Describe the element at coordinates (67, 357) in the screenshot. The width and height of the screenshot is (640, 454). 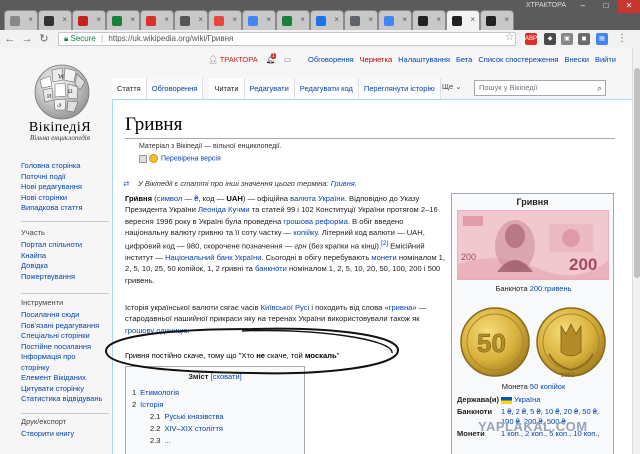
I see `sidebar-item-link: Інформація про` at that location.